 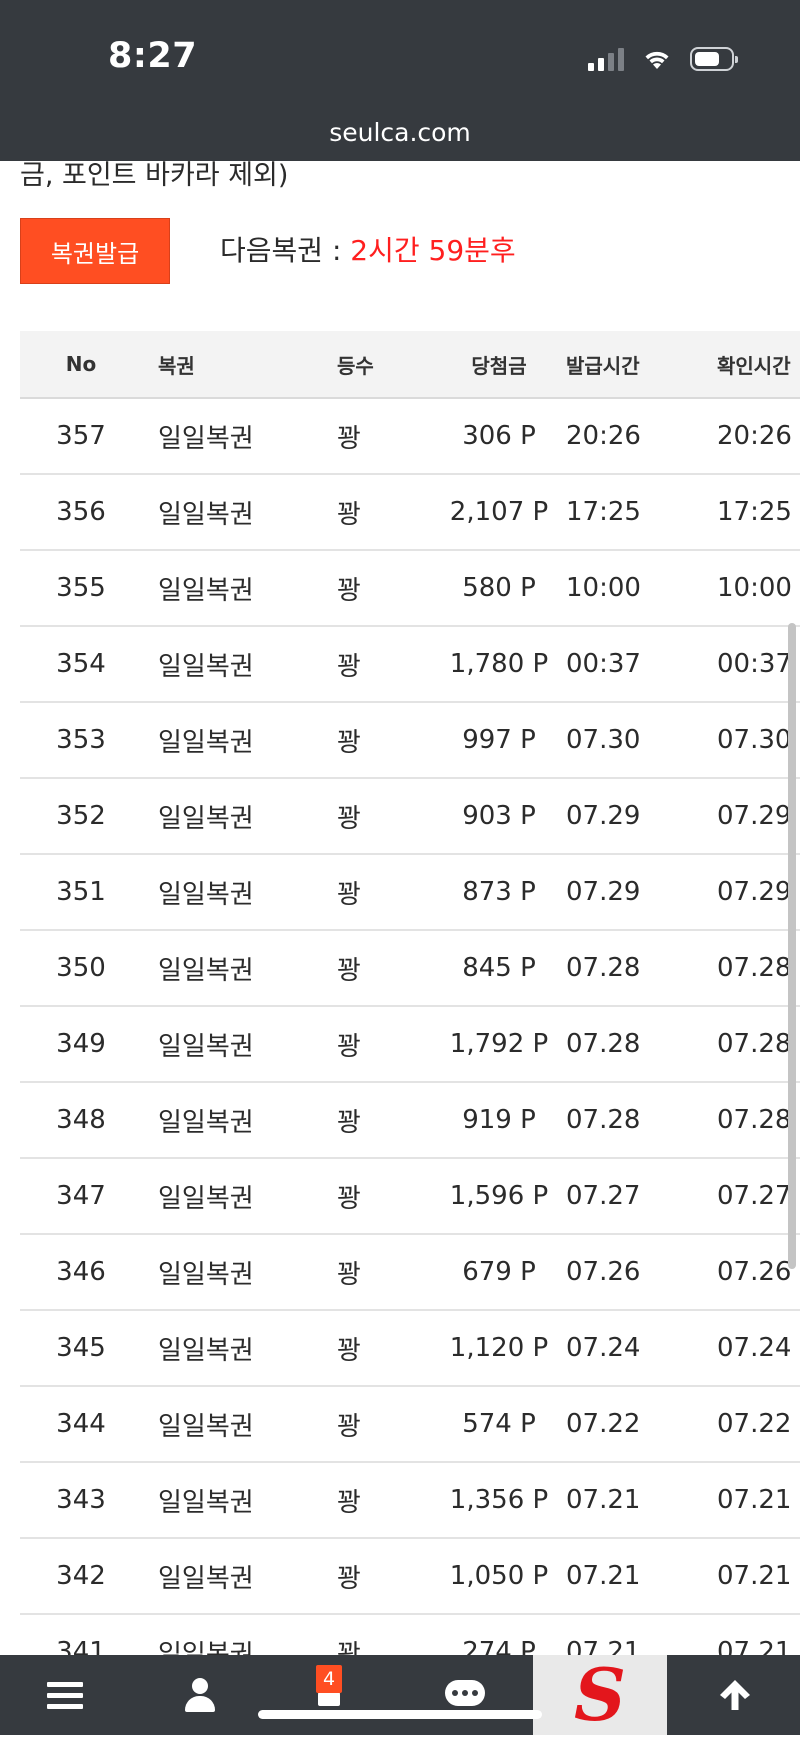 What do you see at coordinates (499, 512) in the screenshot?
I see `cell-prize: 2,107 P` at bounding box center [499, 512].